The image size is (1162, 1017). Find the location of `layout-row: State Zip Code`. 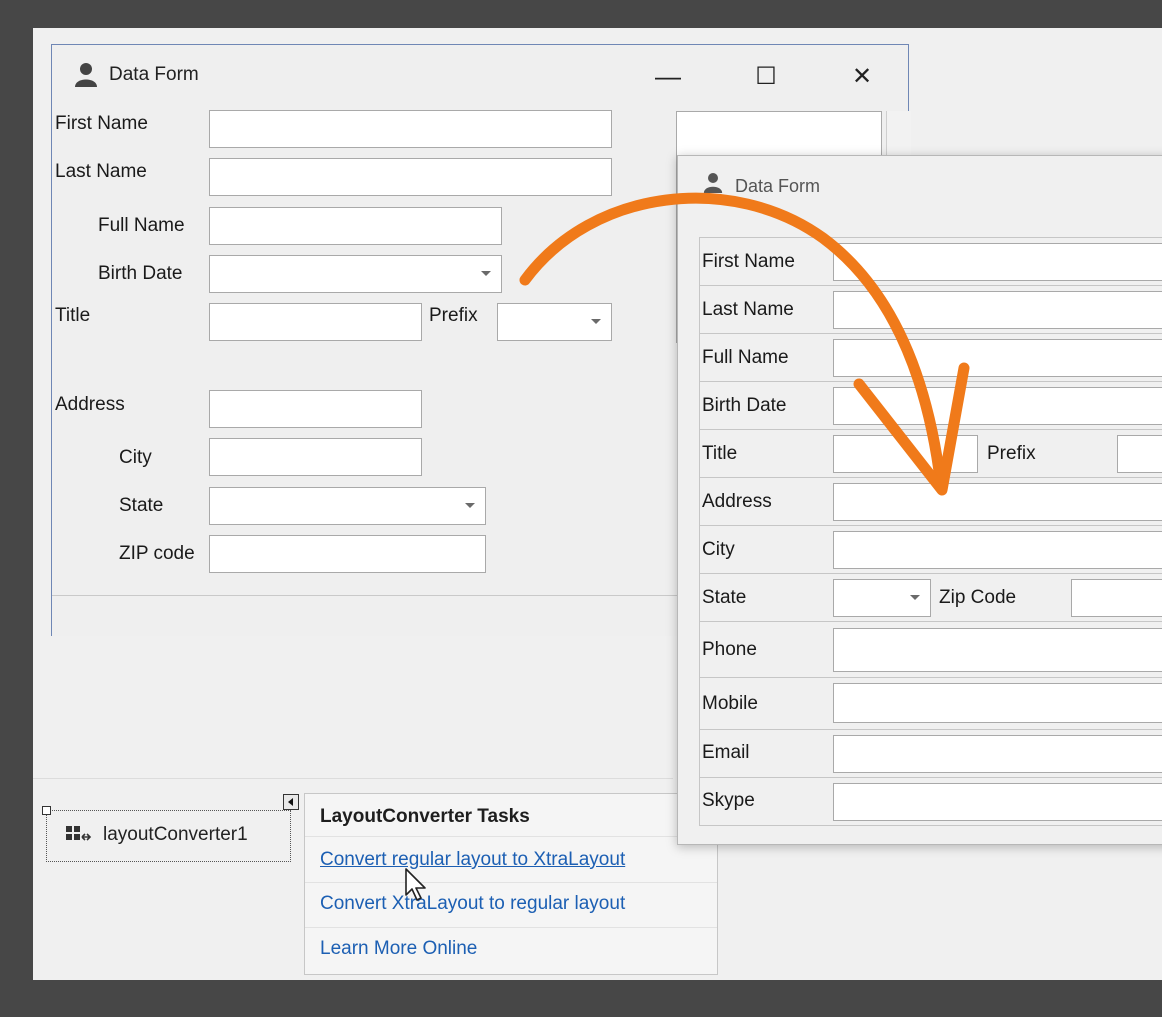

layout-row: State Zip Code is located at coordinates (931, 598).